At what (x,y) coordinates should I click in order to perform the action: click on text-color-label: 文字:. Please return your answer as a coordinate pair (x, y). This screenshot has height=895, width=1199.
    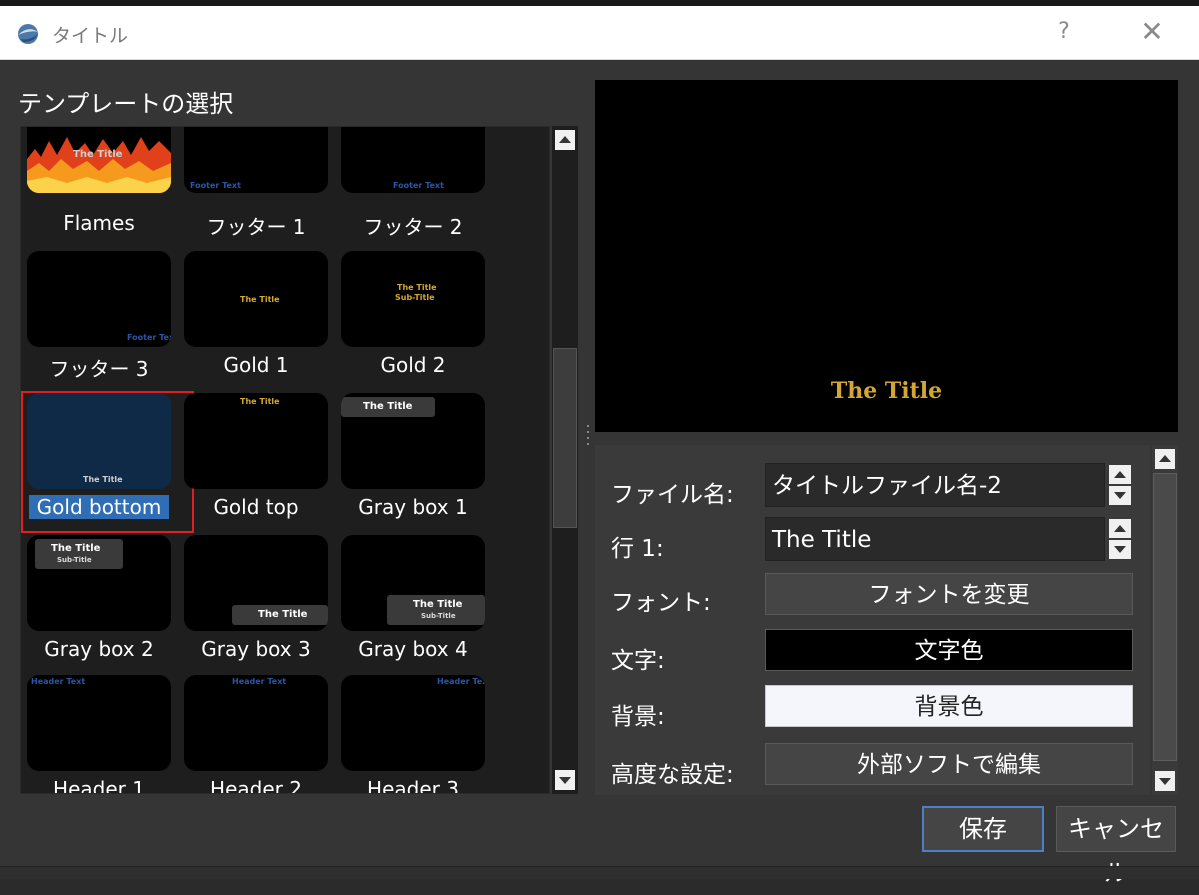
    Looking at the image, I should click on (638, 661).